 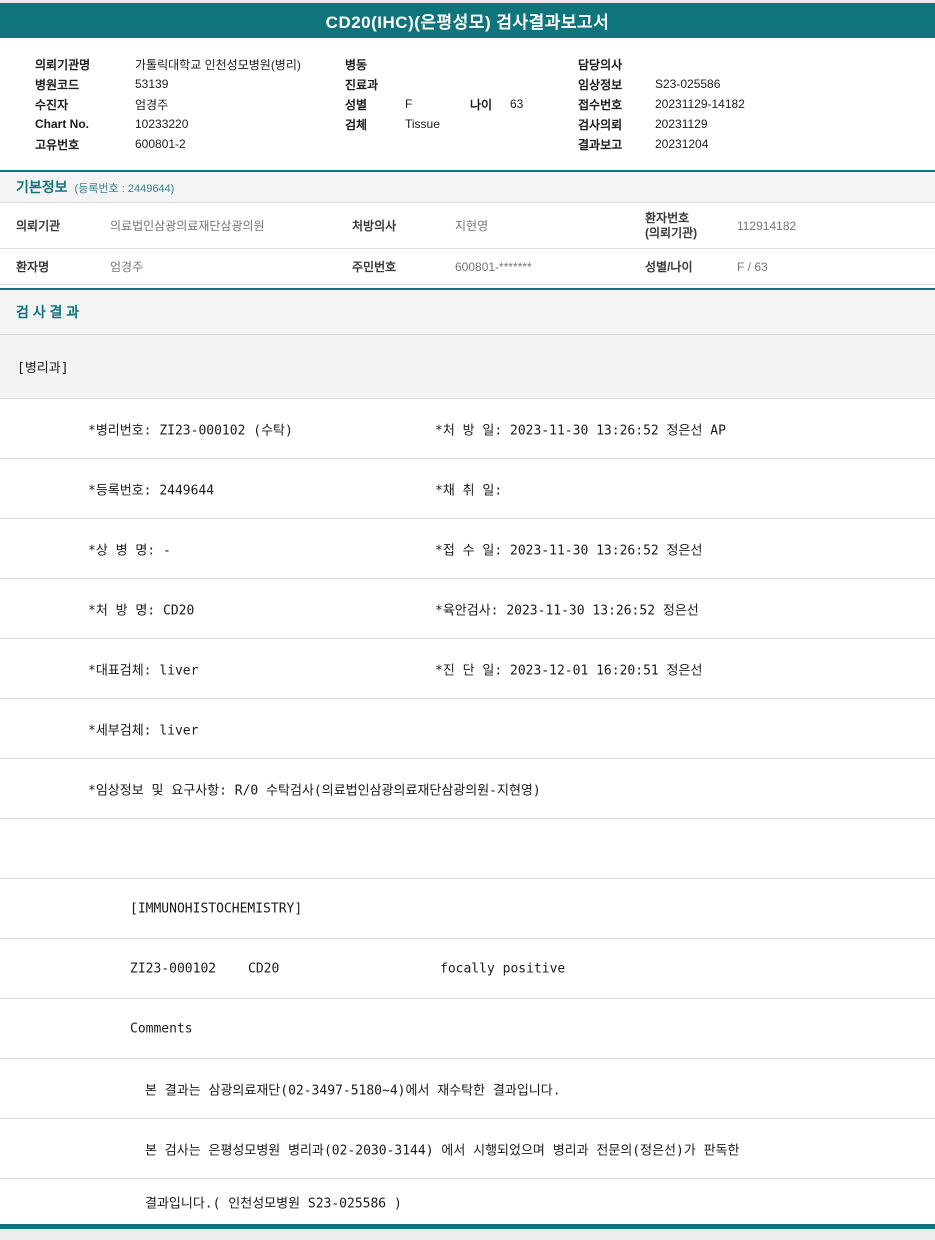 What do you see at coordinates (42, 187) in the screenshot?
I see `section-title: 기본정보` at bounding box center [42, 187].